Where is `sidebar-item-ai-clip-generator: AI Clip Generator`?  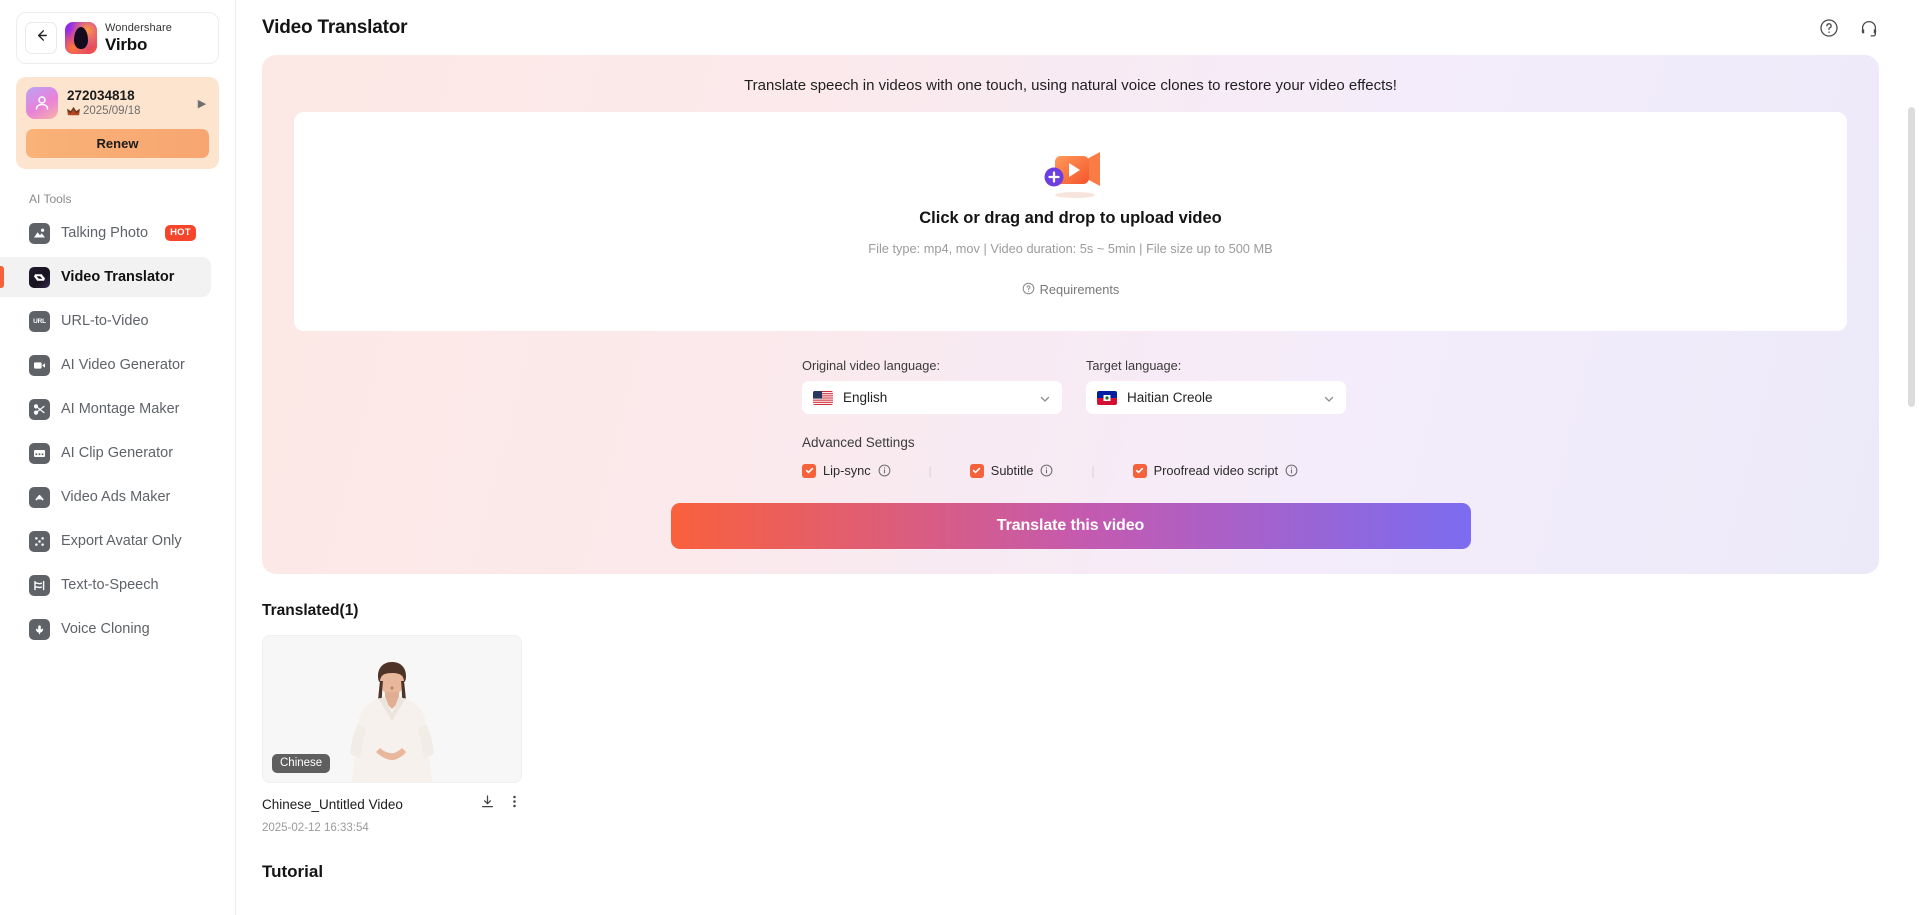 sidebar-item-ai-clip-generator: AI Clip Generator is located at coordinates (105, 453).